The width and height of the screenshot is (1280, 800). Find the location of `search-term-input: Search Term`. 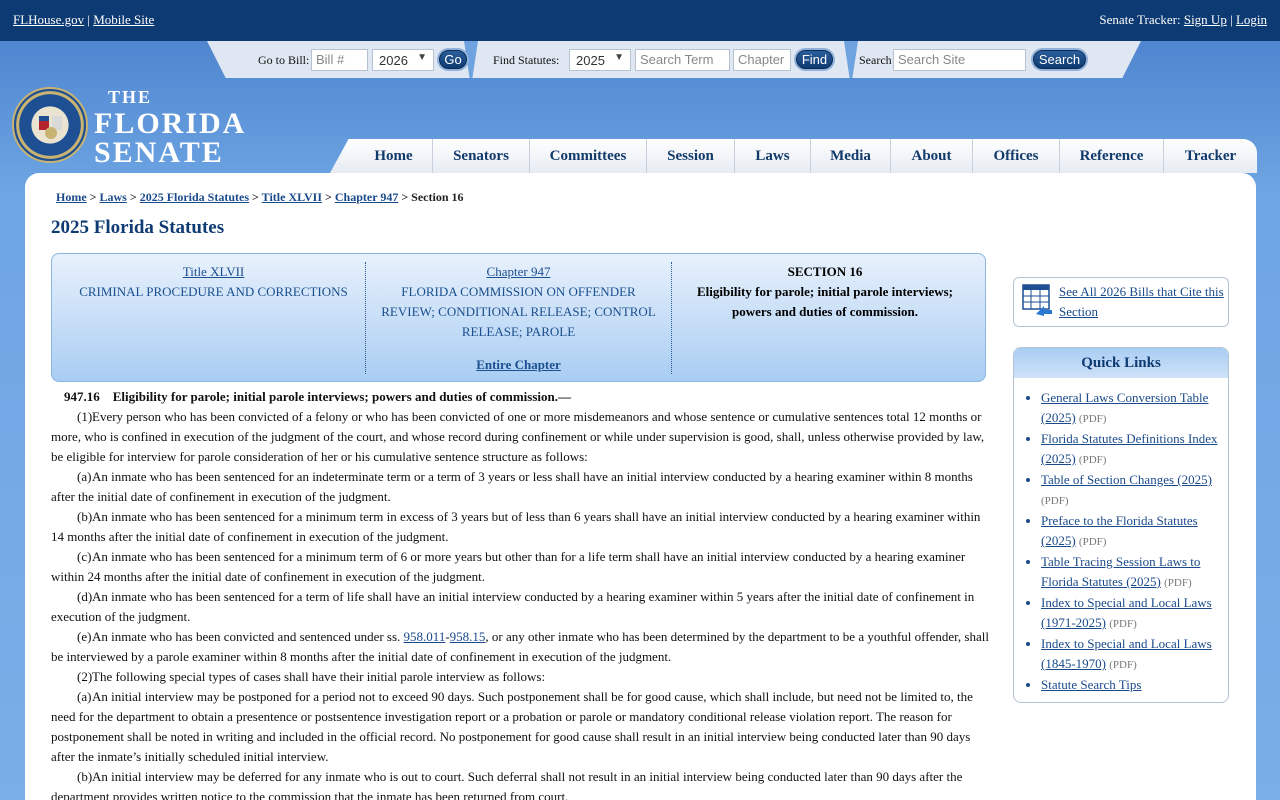

search-term-input: Search Term is located at coordinates (682, 60).